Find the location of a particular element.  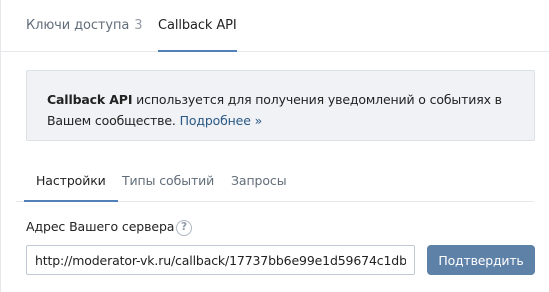

tab-settings-label: Настройки is located at coordinates (71, 180).